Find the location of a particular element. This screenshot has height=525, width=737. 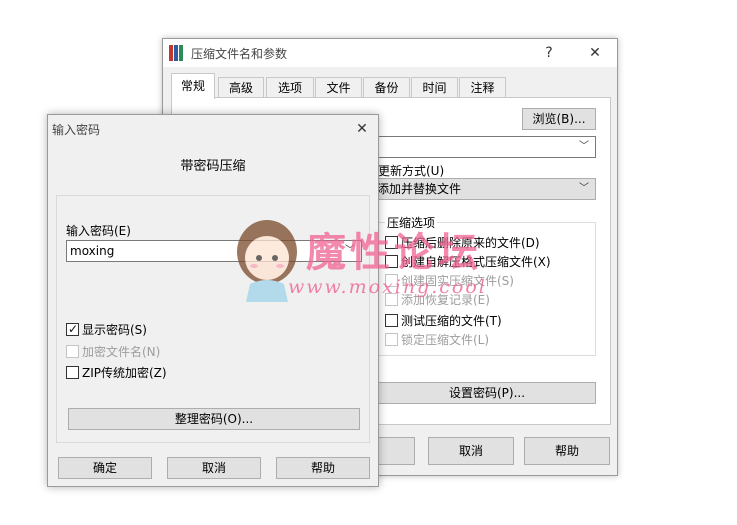

password-label: 输入密码(E) is located at coordinates (98, 231).